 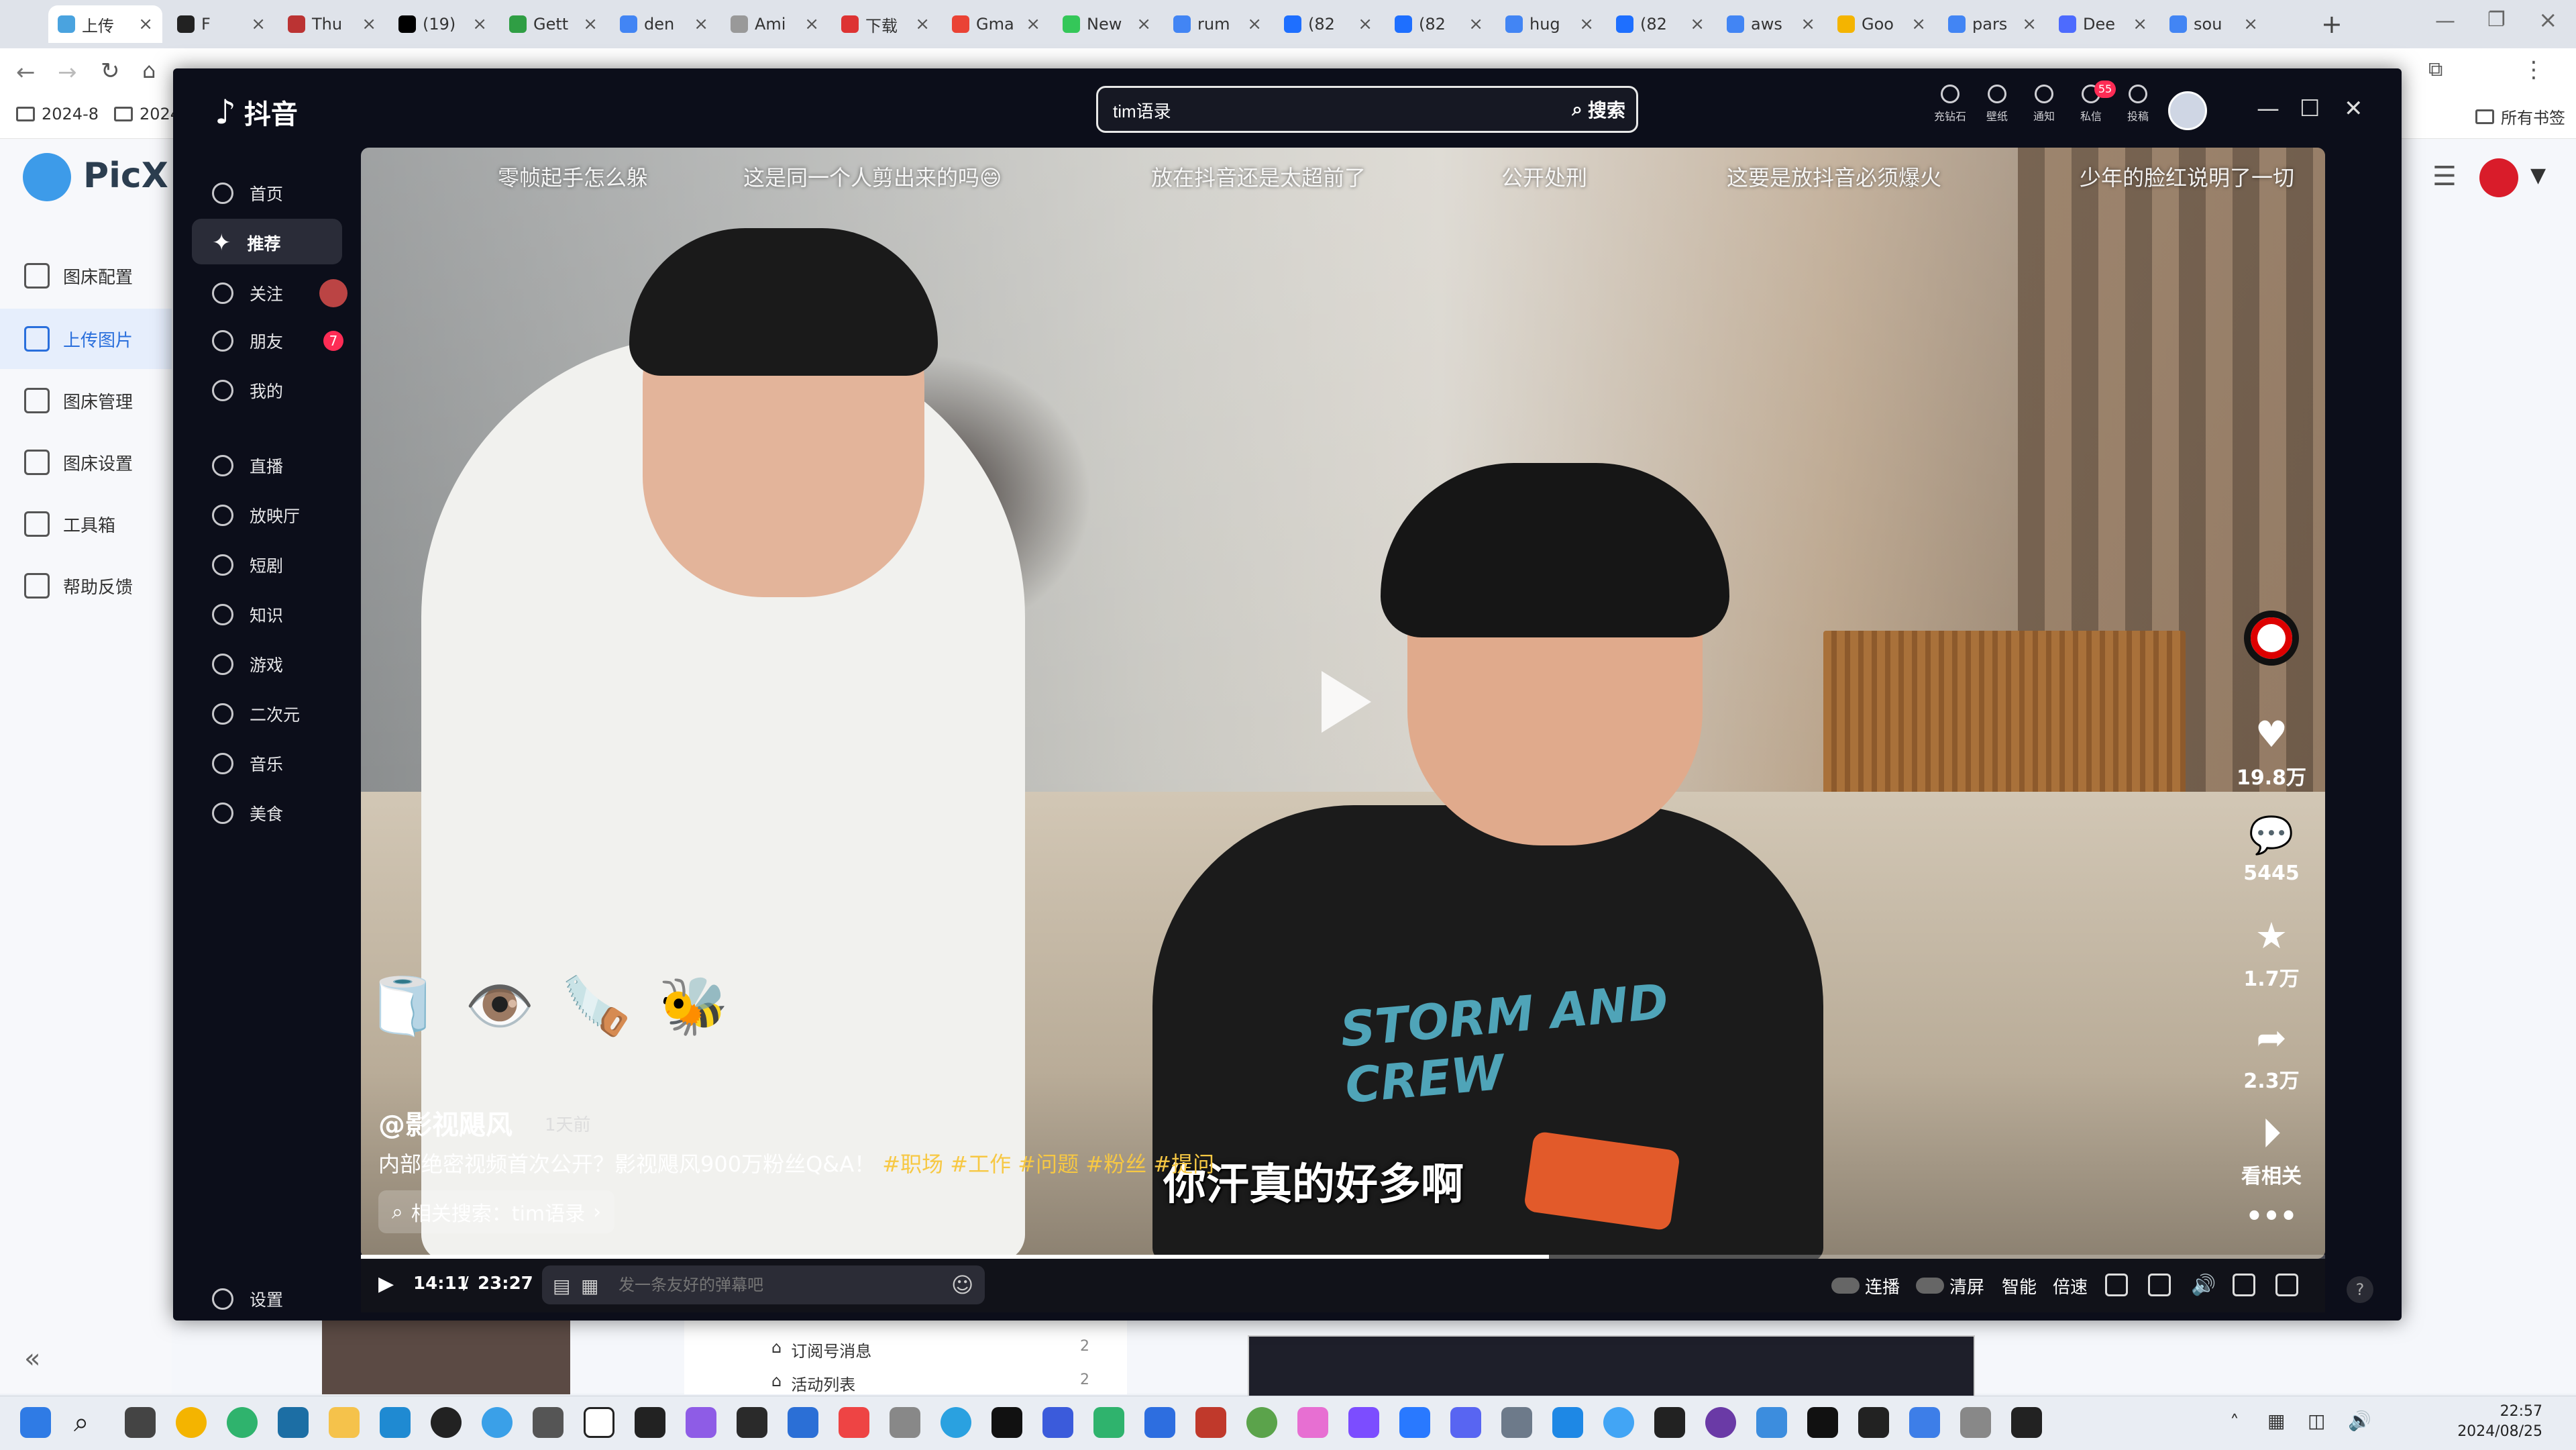 What do you see at coordinates (980, 1164) in the screenshot?
I see `hashtag: #工作` at bounding box center [980, 1164].